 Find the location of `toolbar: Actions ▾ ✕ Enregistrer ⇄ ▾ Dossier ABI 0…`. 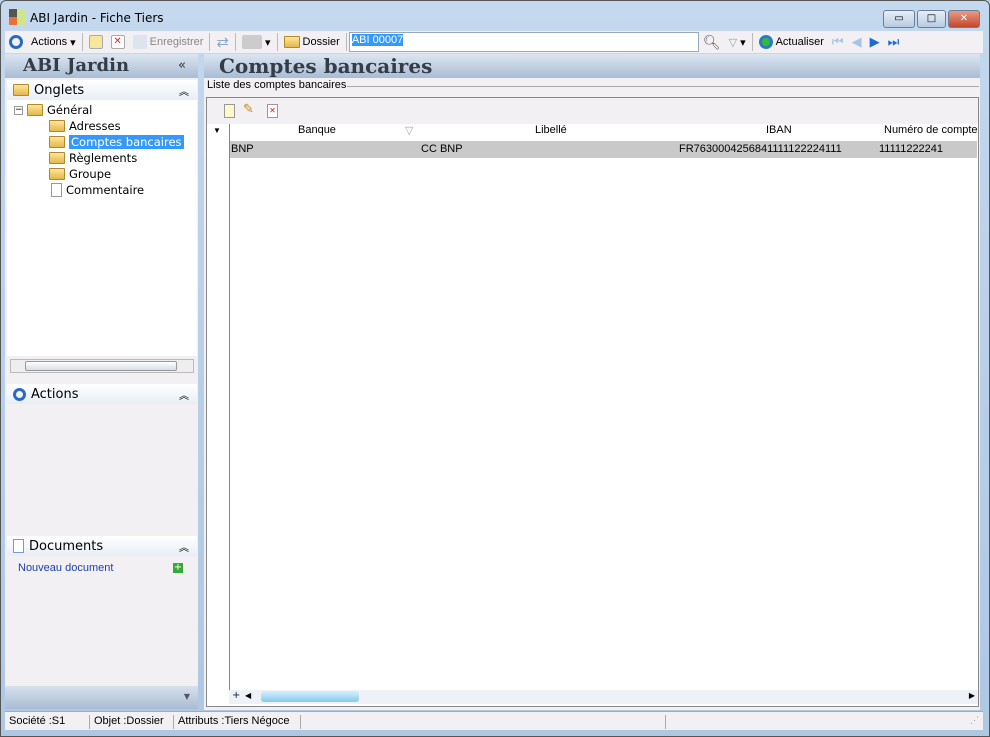

toolbar: Actions ▾ ✕ Enregistrer ⇄ ▾ Dossier ABI 0… is located at coordinates (494, 42).